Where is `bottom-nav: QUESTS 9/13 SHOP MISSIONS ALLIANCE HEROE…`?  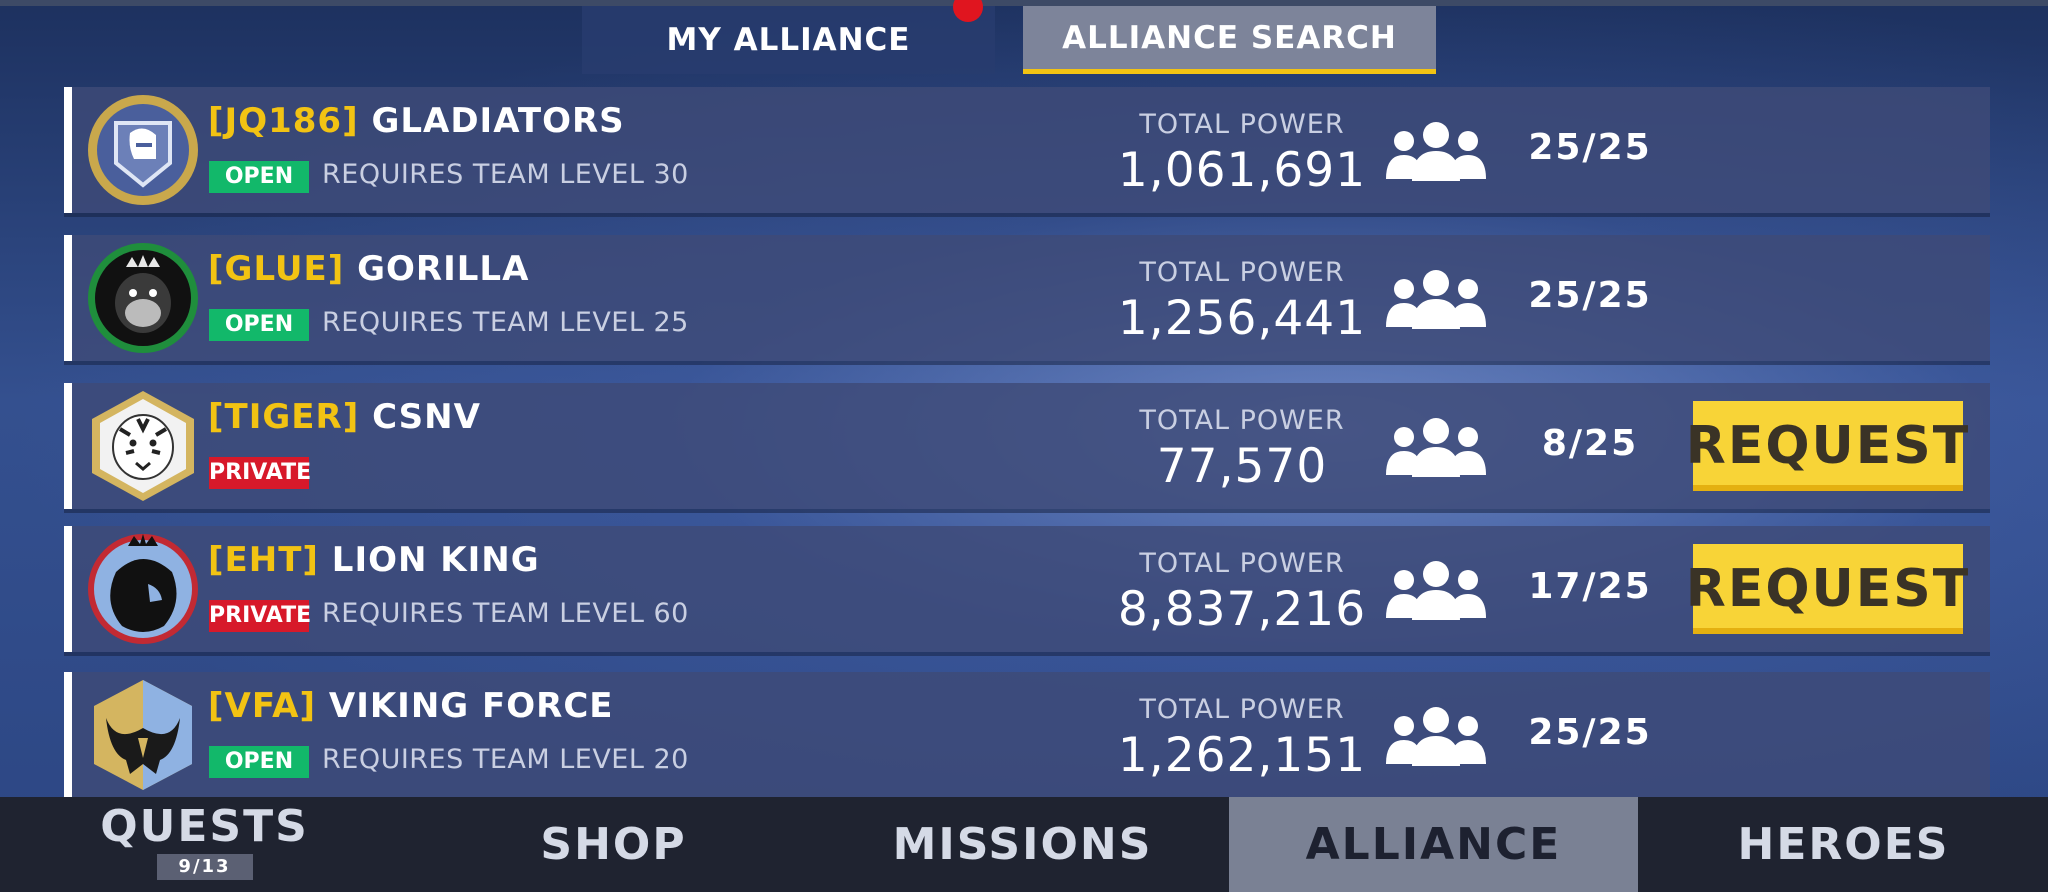
bottom-nav: QUESTS 9/13 SHOP MISSIONS ALLIANCE HEROE… is located at coordinates (1024, 844).